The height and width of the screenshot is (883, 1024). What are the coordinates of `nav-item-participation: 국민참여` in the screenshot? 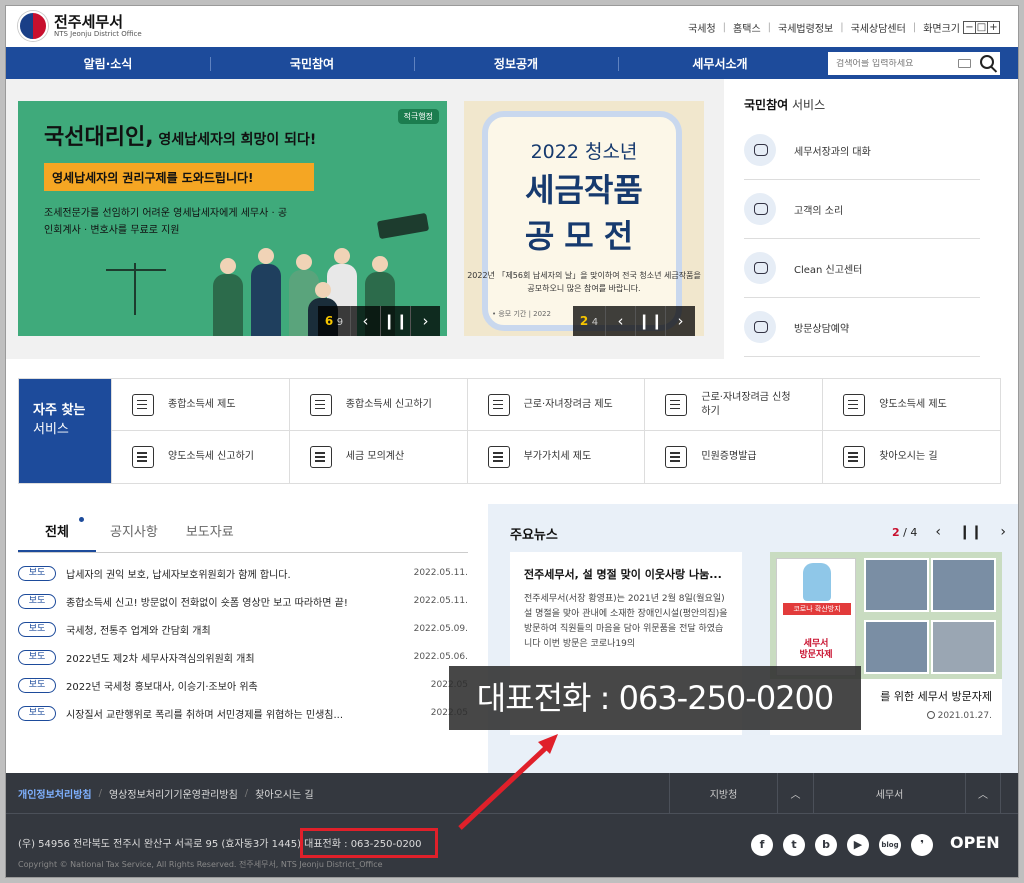 It's located at (312, 63).